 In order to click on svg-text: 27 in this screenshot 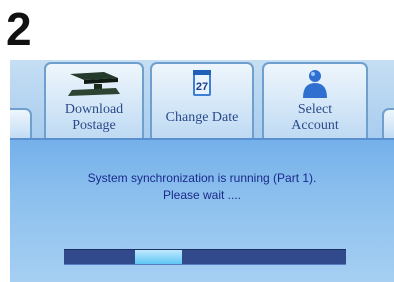, I will do `click(202, 87)`.